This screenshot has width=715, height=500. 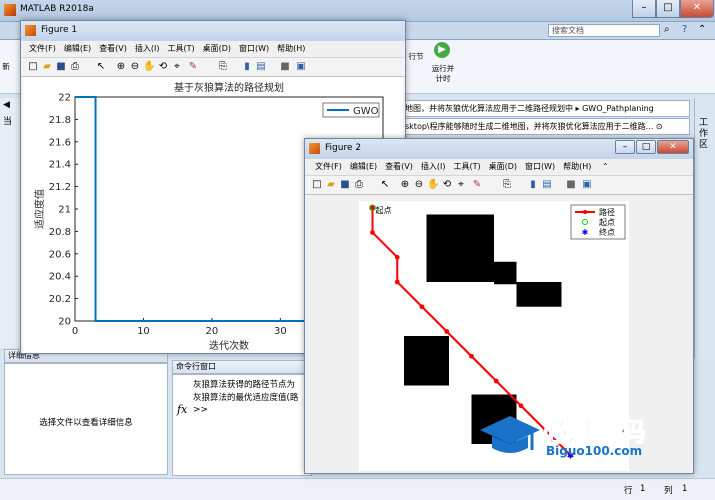 I want to click on obstacle-block, so click(x=426, y=361).